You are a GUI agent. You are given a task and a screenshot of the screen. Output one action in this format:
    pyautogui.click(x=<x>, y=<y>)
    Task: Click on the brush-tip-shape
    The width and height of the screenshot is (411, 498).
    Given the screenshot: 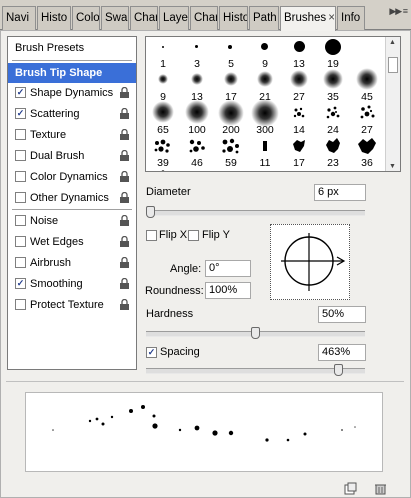 What is the action you would take?
    pyautogui.click(x=299, y=112)
    